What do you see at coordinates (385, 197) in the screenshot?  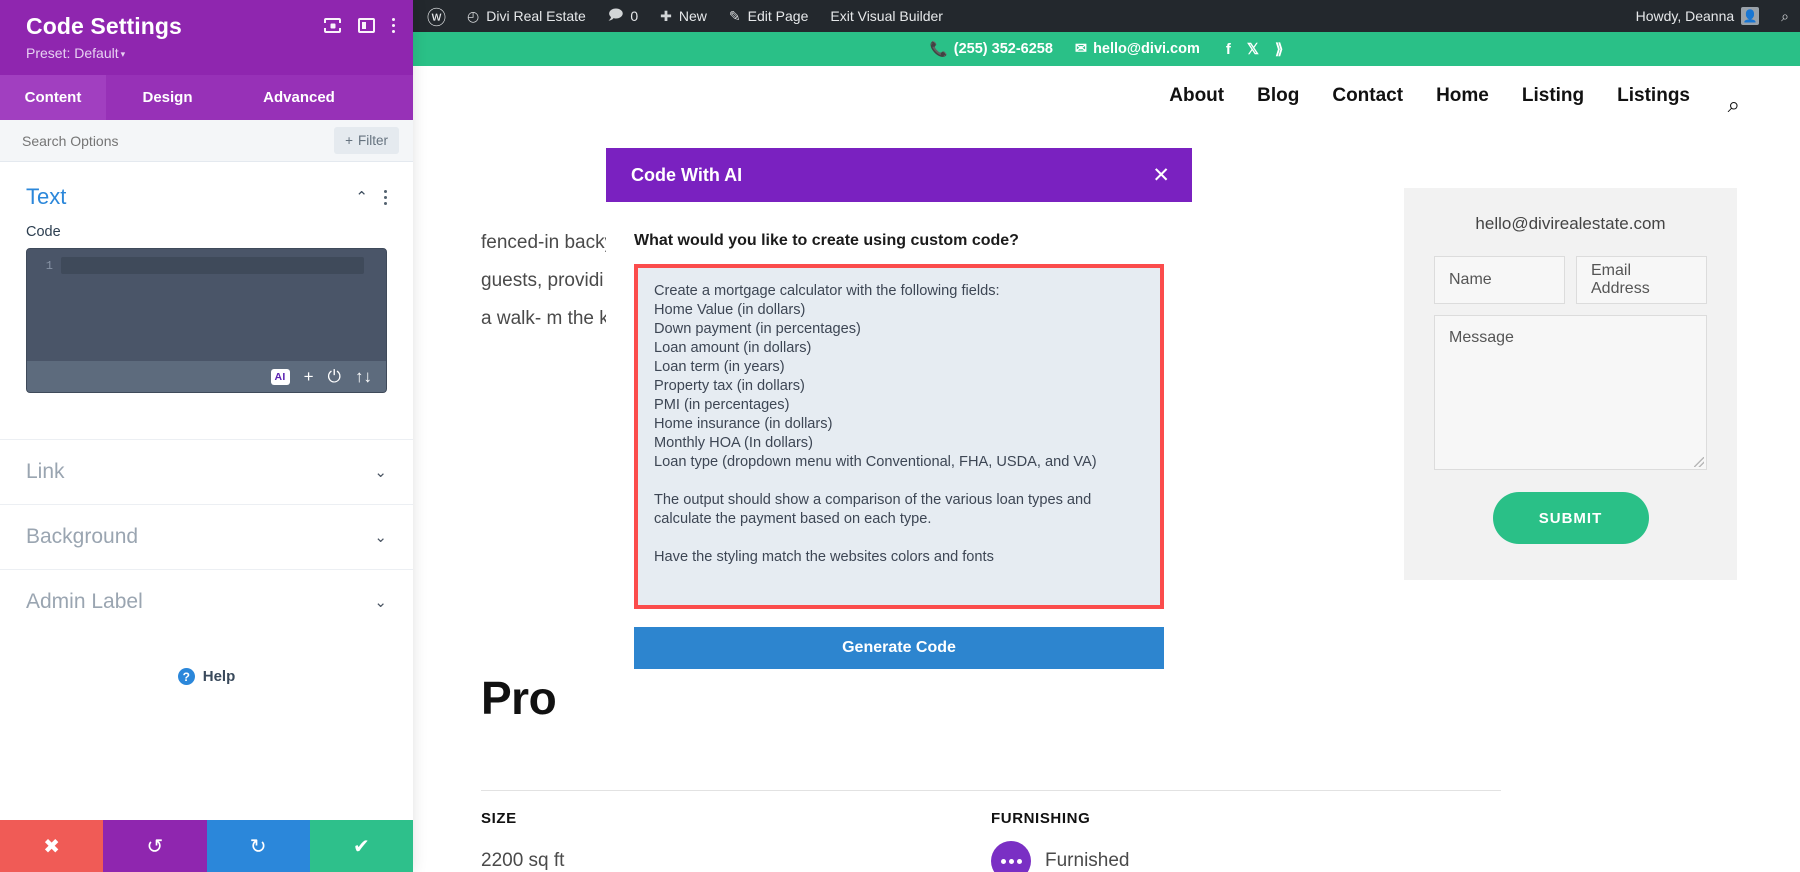 I see `section-more-icon` at bounding box center [385, 197].